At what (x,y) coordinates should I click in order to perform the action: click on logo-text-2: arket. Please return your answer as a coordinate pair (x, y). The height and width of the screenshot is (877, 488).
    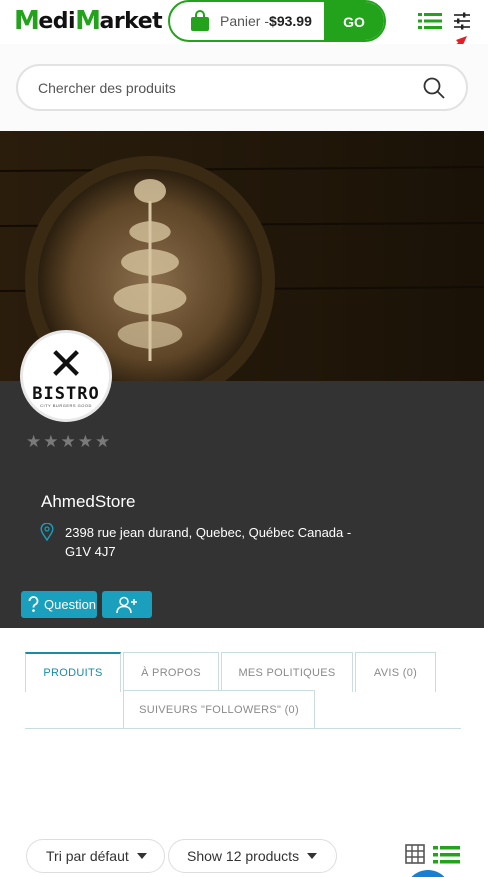
    Looking at the image, I should click on (131, 21).